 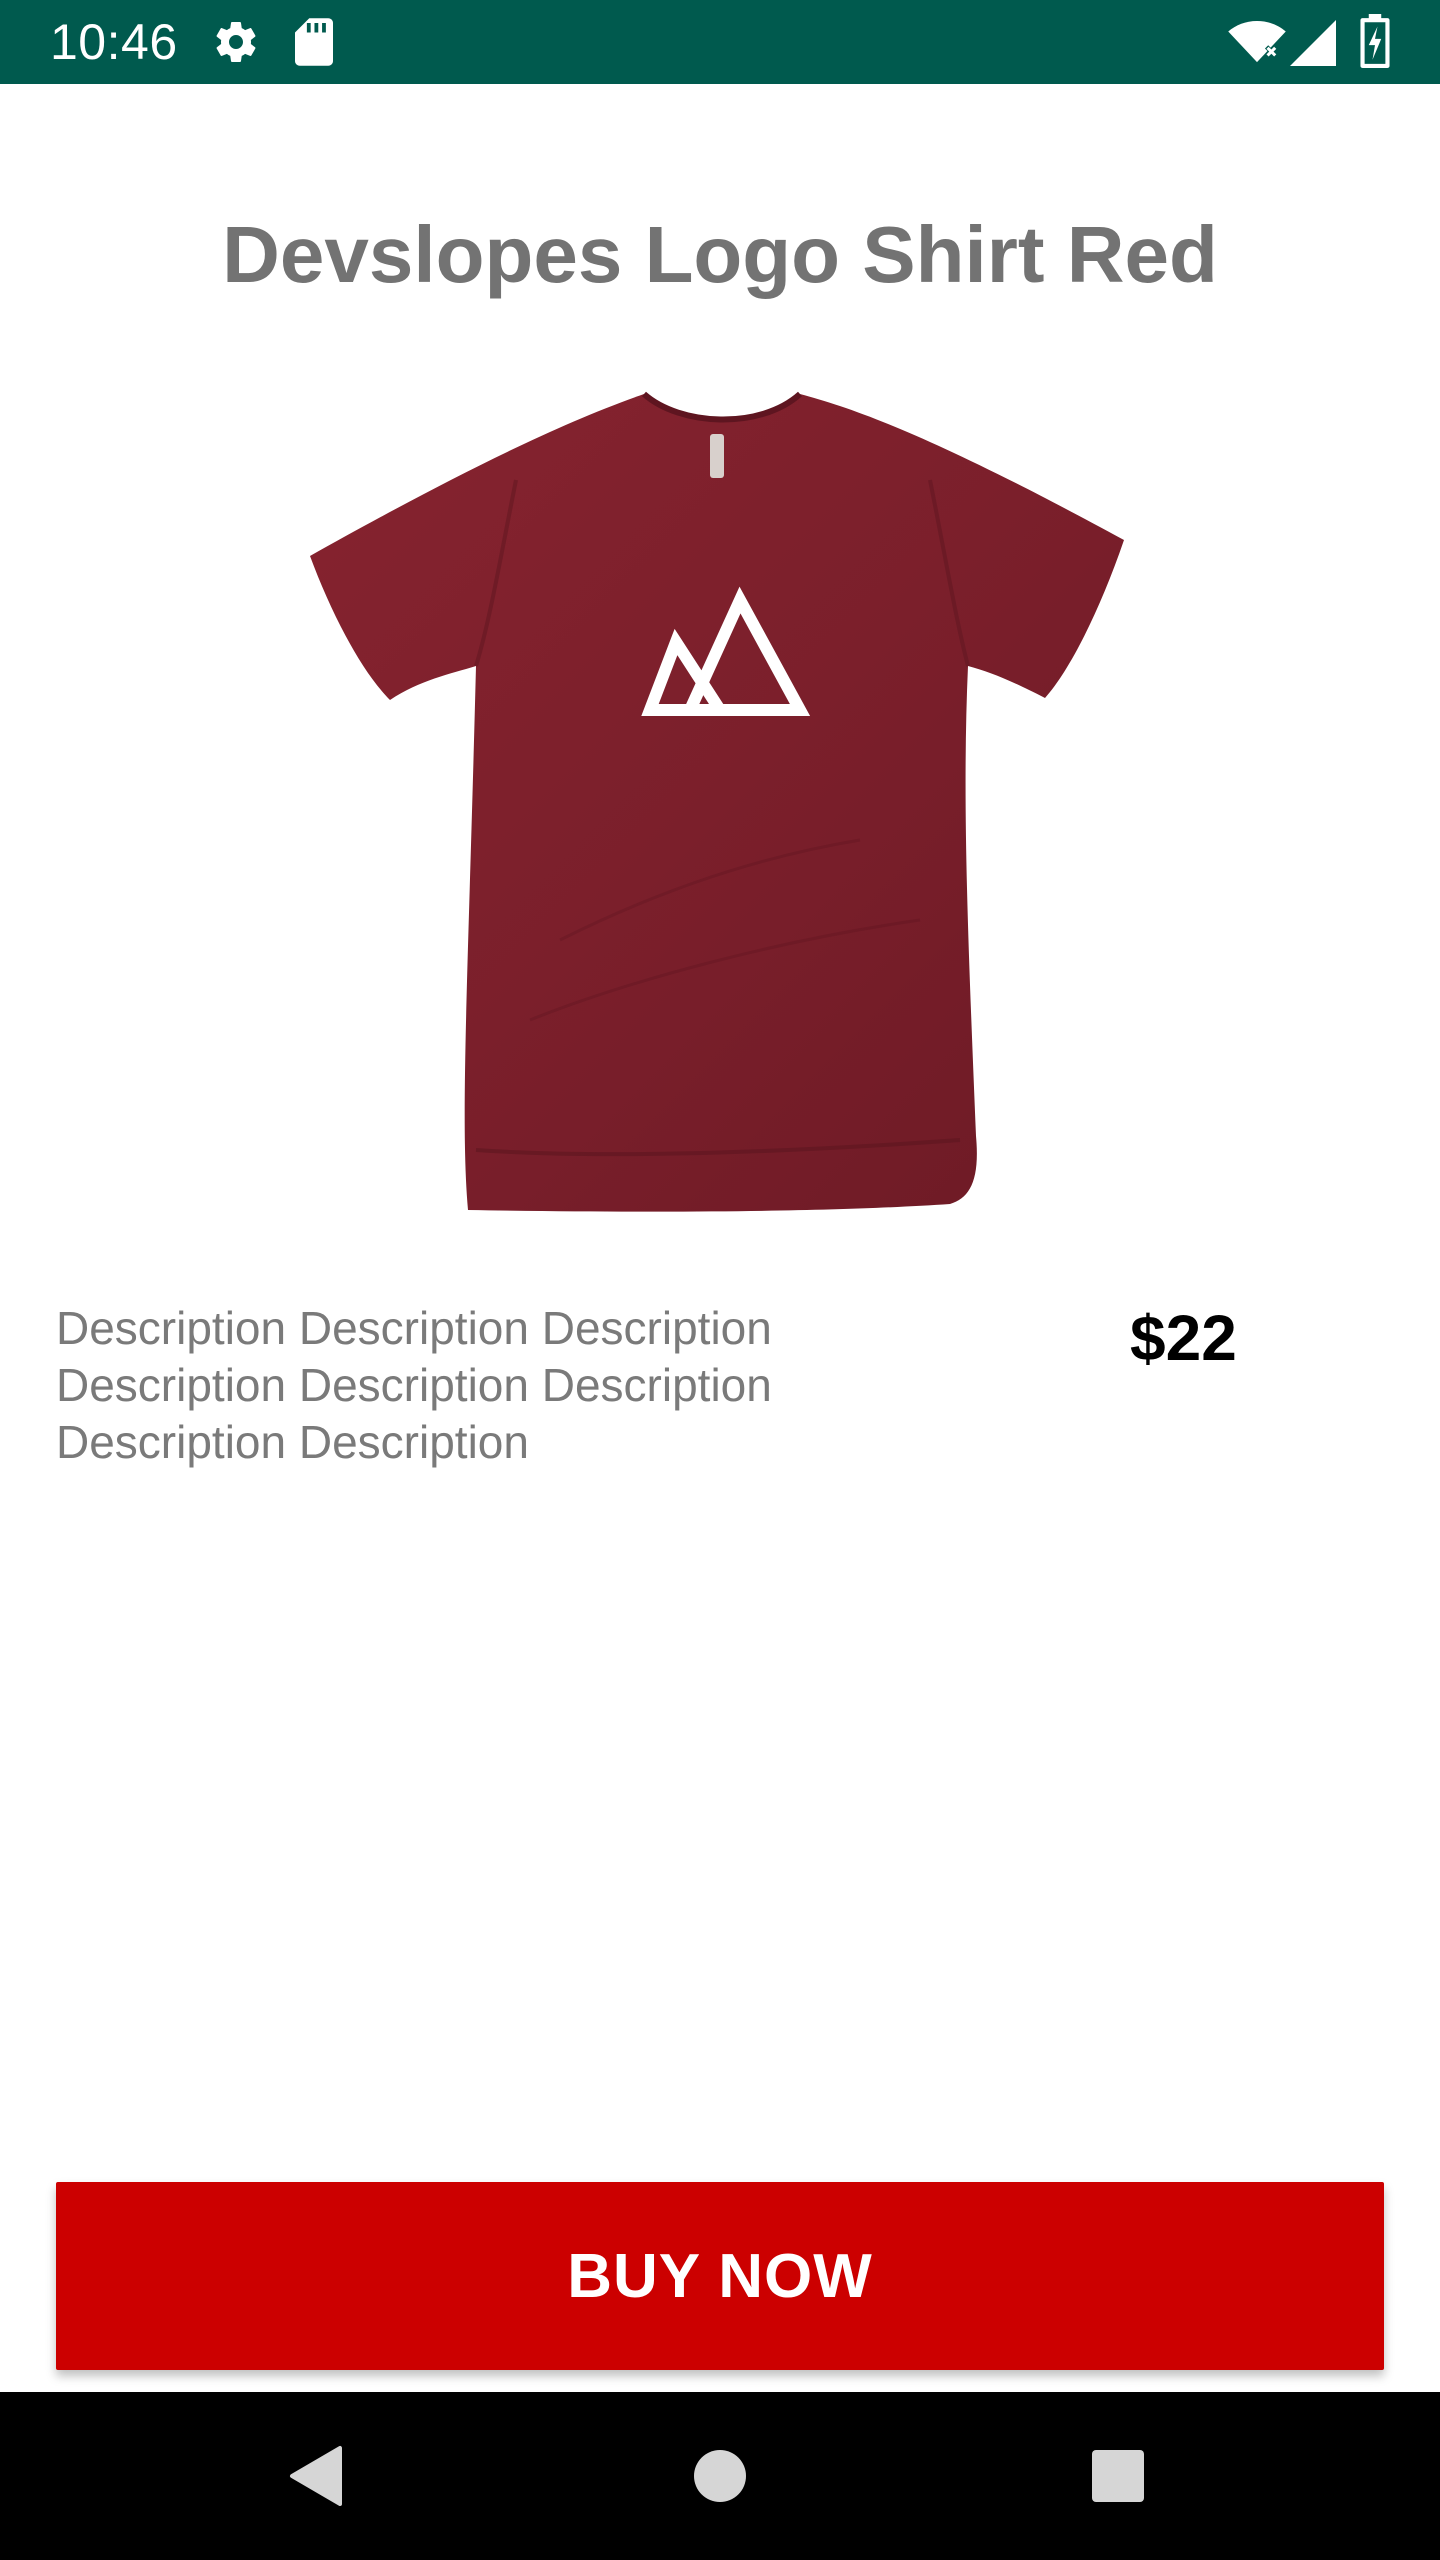 What do you see at coordinates (1257, 41) in the screenshot?
I see `wifi-icon` at bounding box center [1257, 41].